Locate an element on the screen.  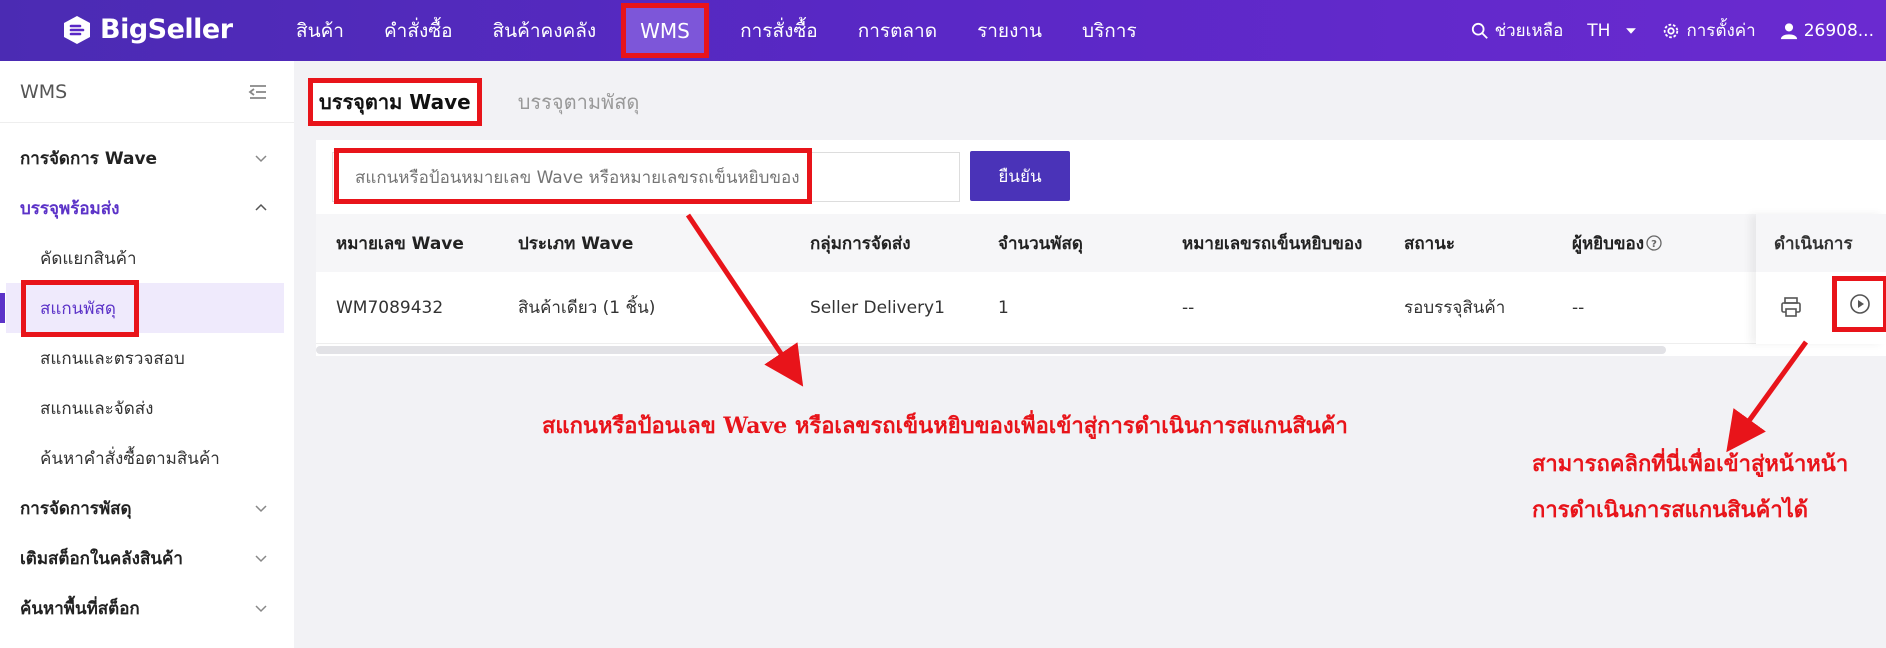
gear-icon is located at coordinates (1671, 30).